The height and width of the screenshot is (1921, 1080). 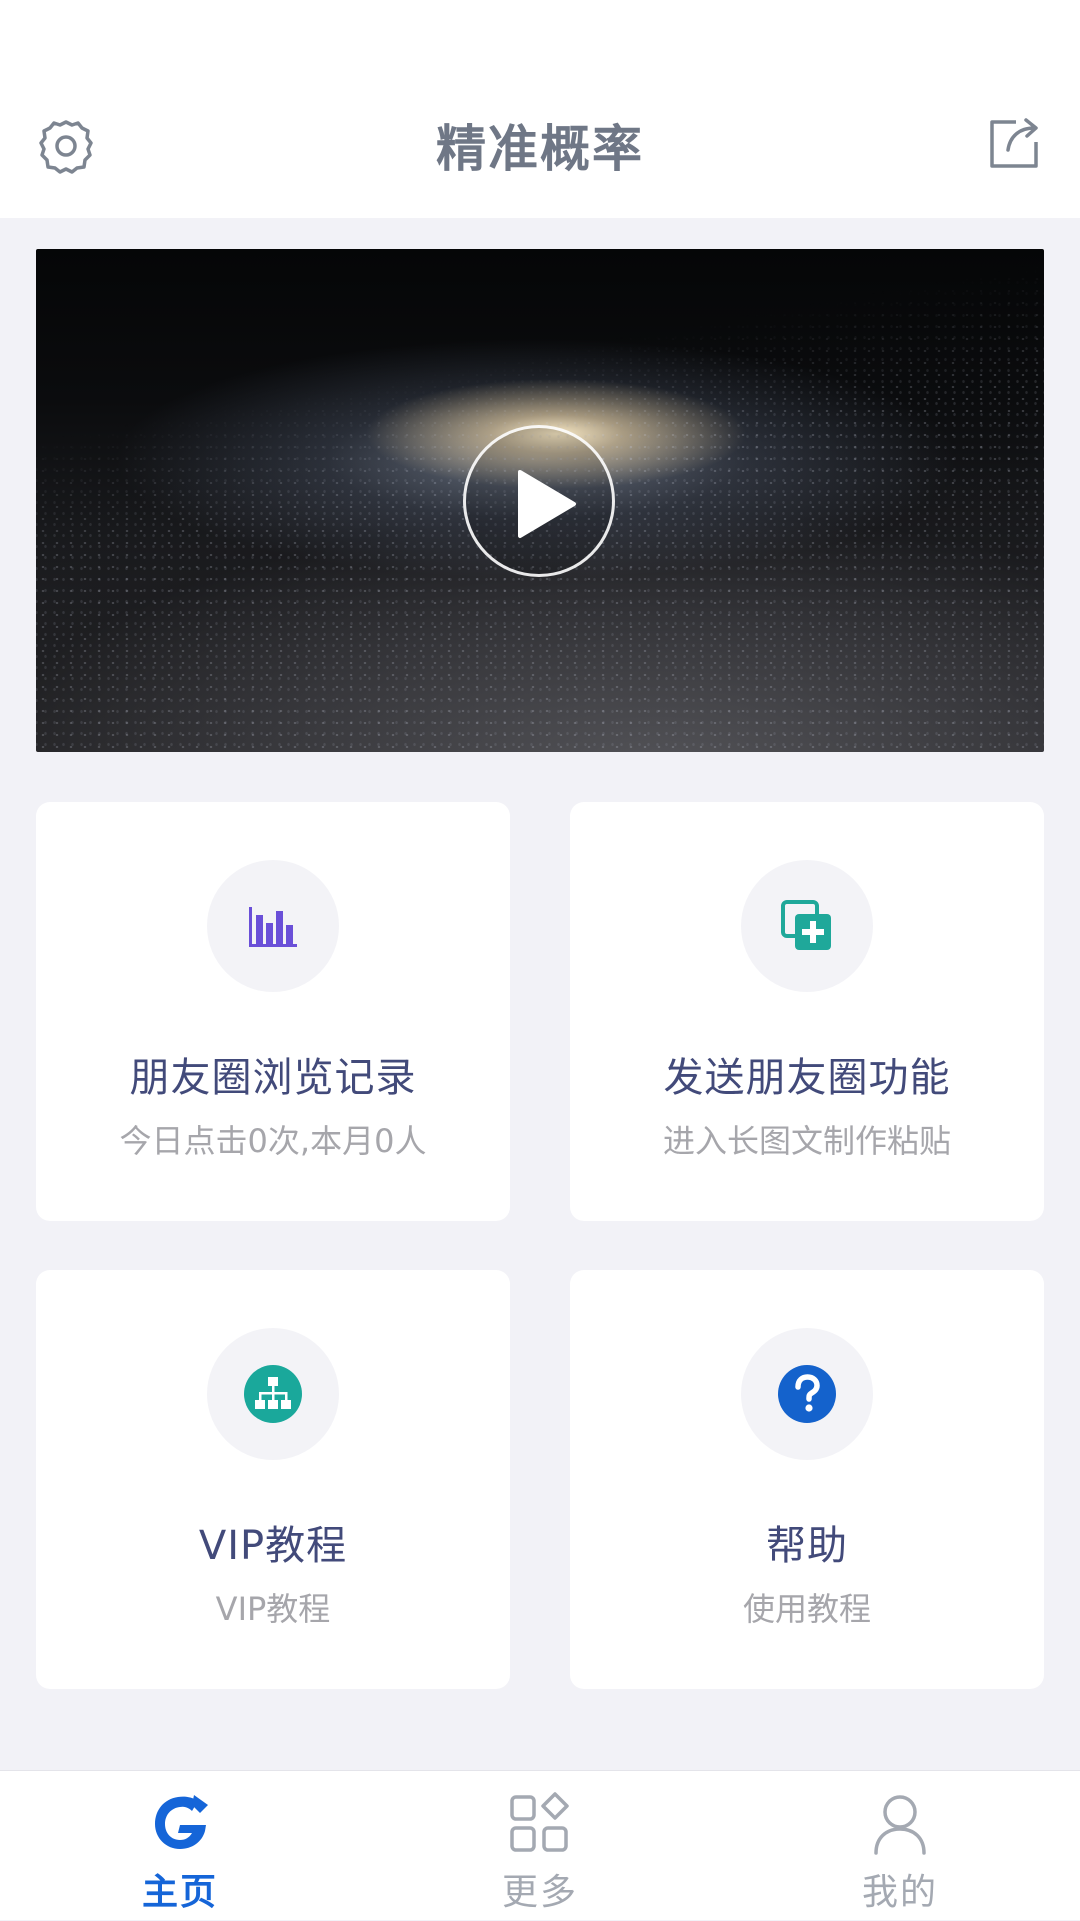 What do you see at coordinates (540, 36) in the screenshot?
I see `status-bar` at bounding box center [540, 36].